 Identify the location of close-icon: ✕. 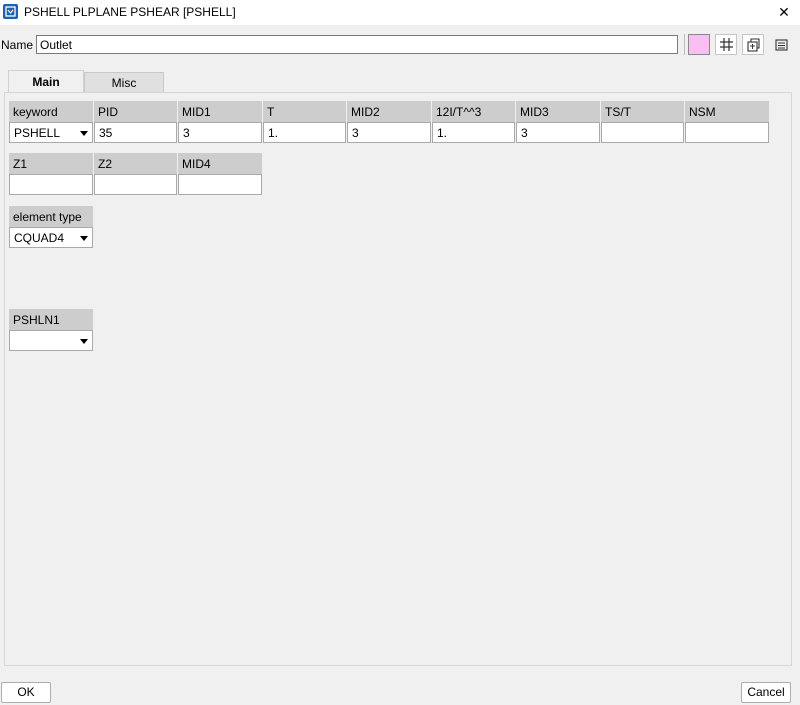
(784, 12).